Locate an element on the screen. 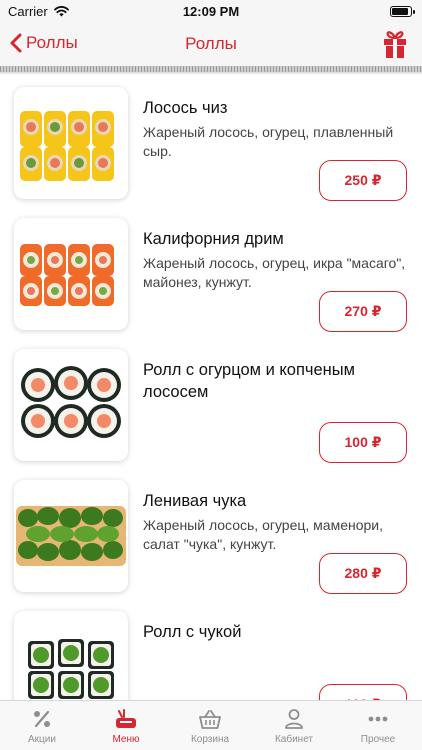  status-time: 12:09 PM is located at coordinates (211, 11).